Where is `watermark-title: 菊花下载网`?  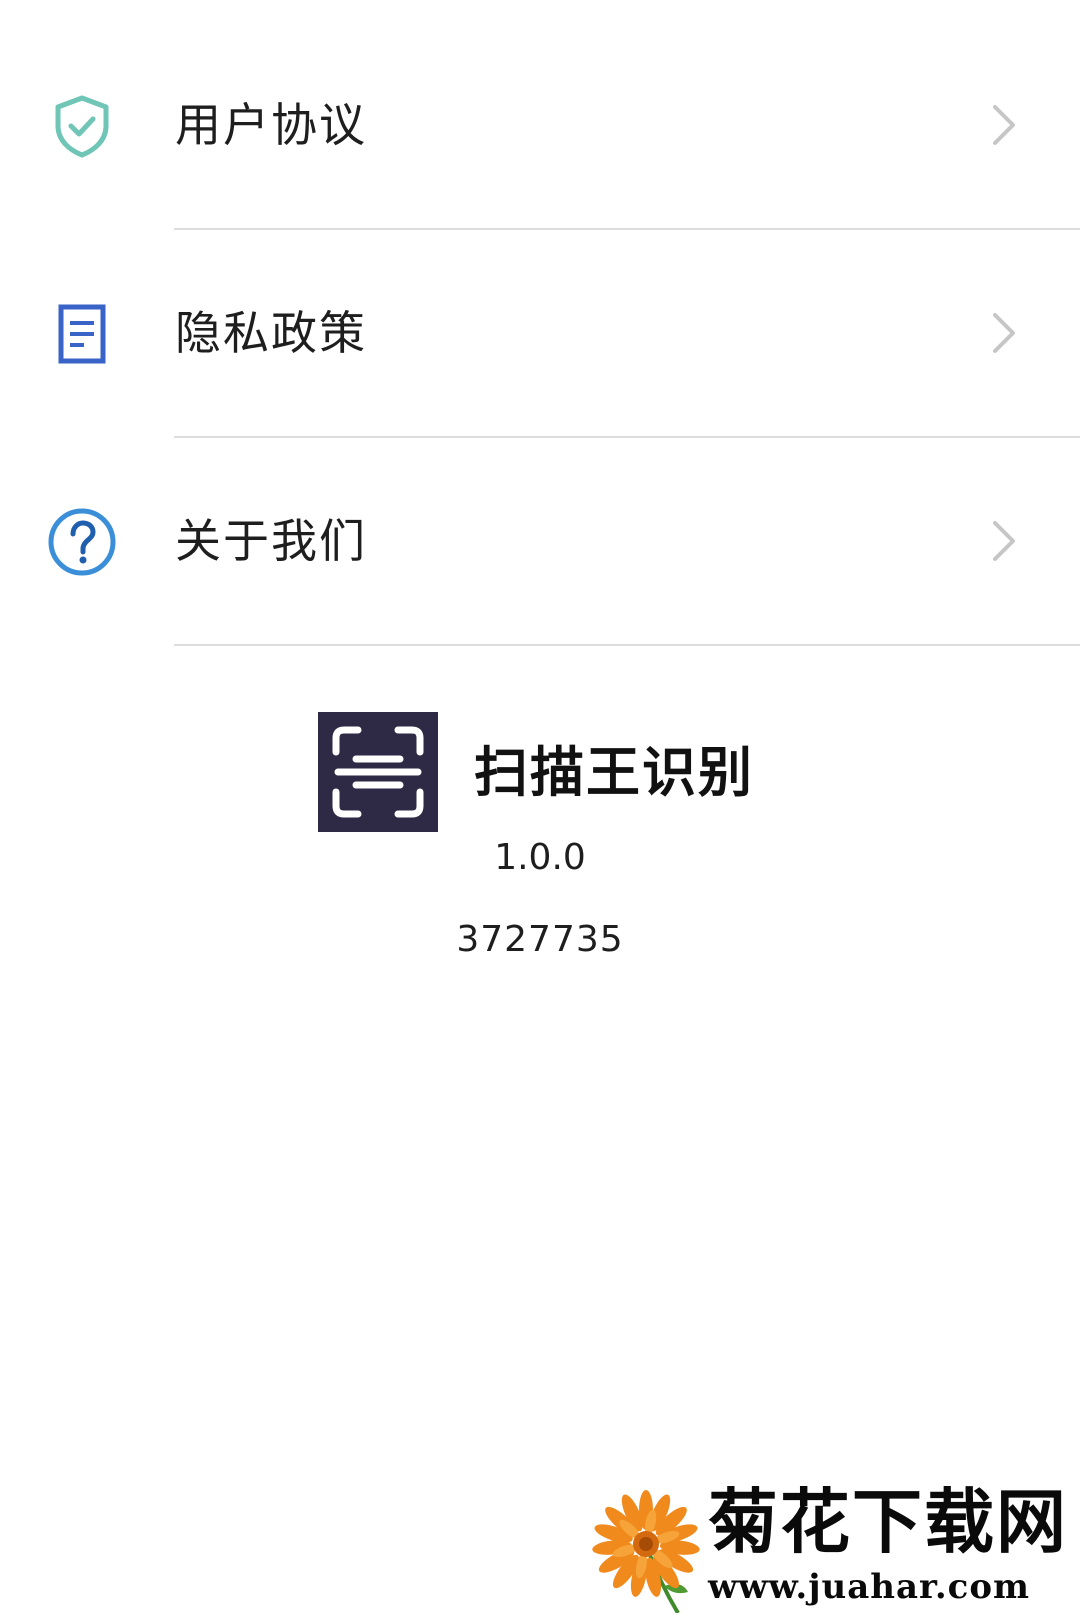
watermark-title: 菊花下载网 is located at coordinates (888, 1522).